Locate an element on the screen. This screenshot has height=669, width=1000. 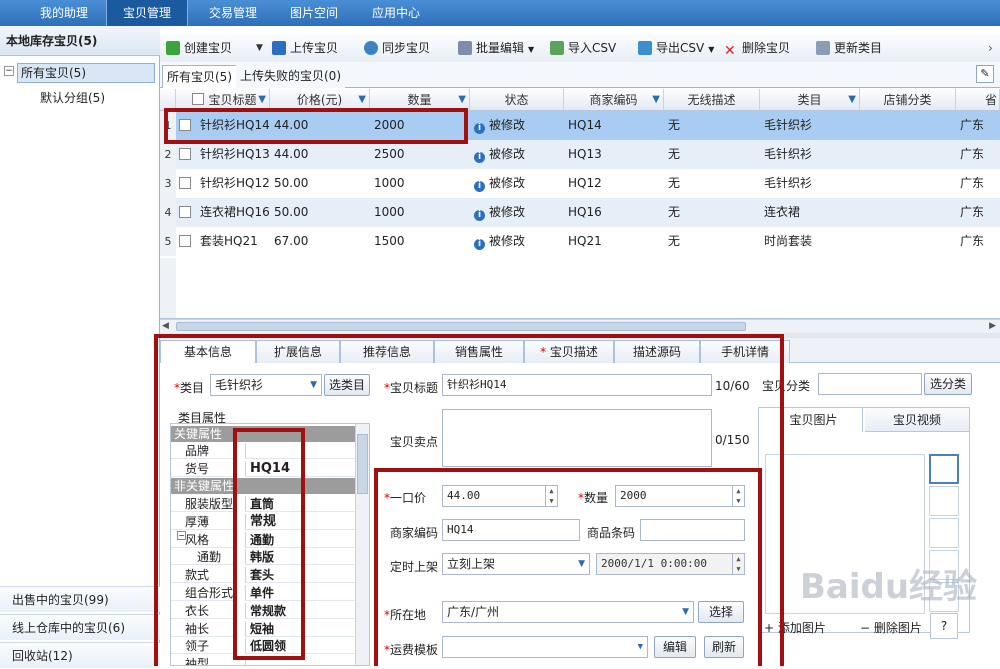
export-dropdown-icon: ▼ is located at coordinates (711, 49).